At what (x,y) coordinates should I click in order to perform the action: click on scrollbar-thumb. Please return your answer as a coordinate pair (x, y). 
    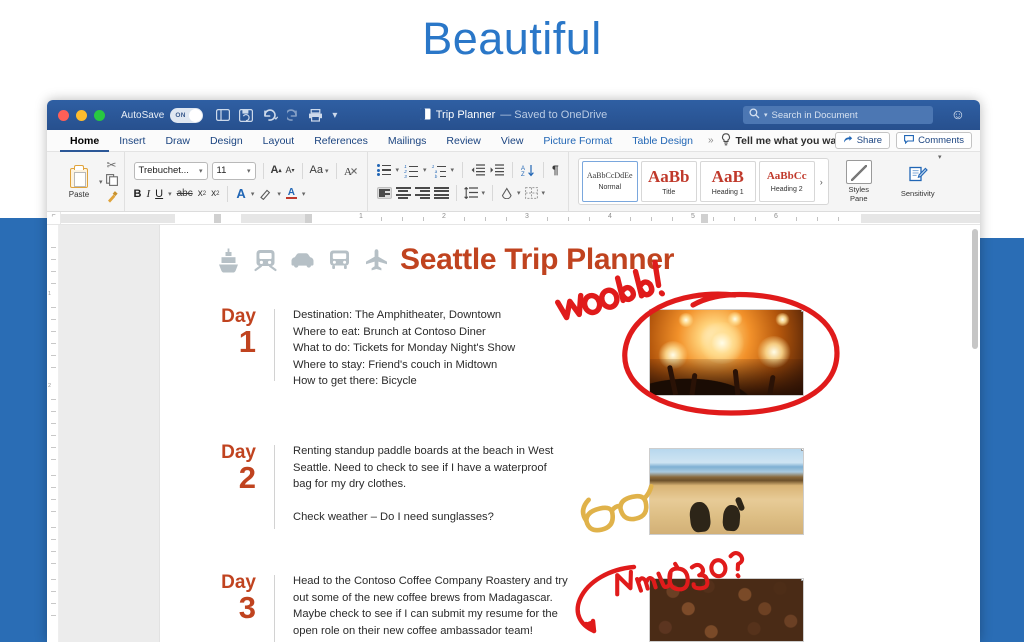
    Looking at the image, I should click on (975, 289).